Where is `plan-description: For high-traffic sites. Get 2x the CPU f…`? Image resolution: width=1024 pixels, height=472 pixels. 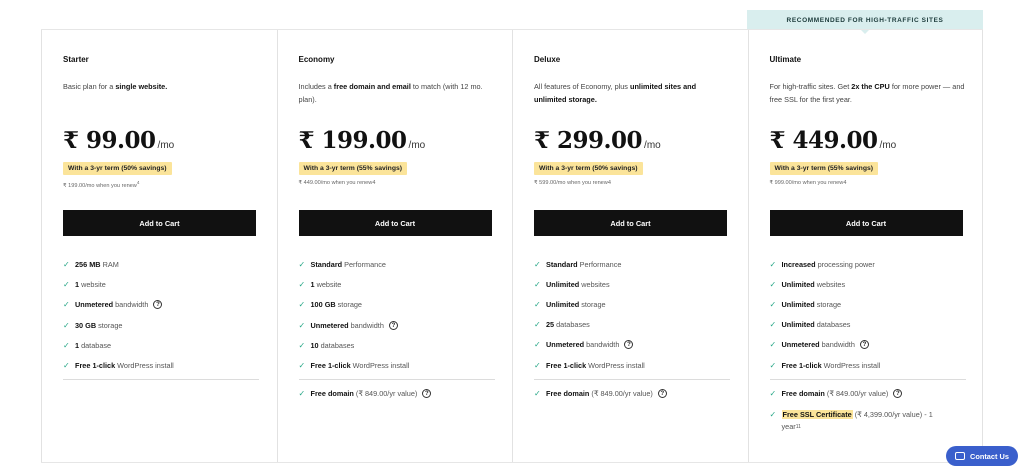 plan-description: For high-traffic sites. Get 2x the CPU f… is located at coordinates (867, 93).